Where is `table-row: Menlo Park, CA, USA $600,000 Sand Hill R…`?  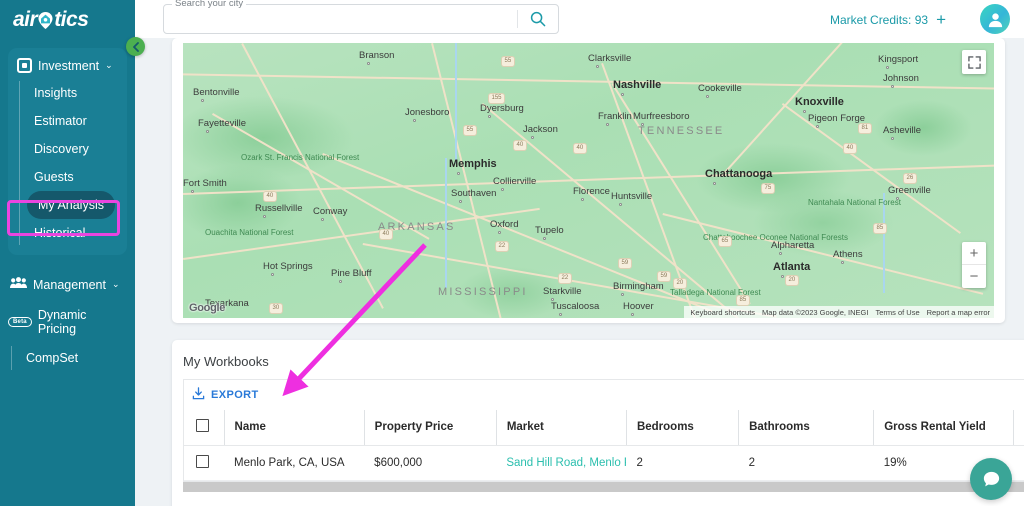 table-row: Menlo Park, CA, USA $600,000 Sand Hill R… is located at coordinates (604, 463).